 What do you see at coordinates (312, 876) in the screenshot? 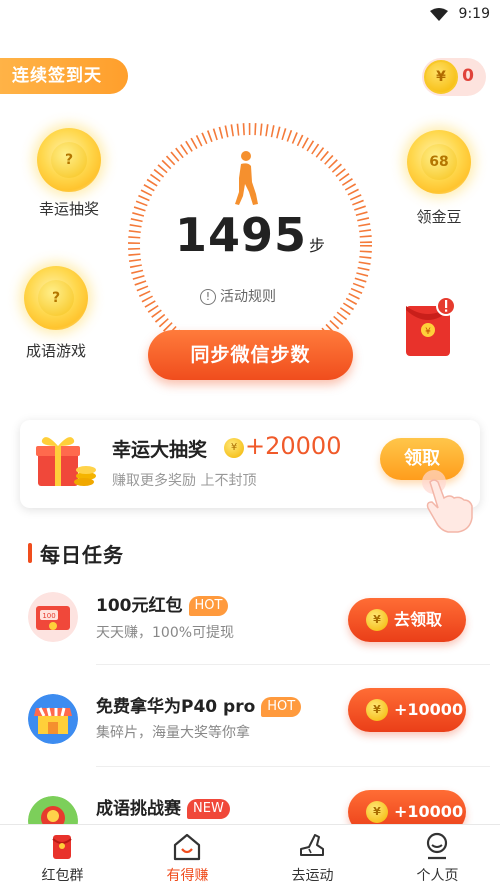
I see `tab-label: 去运动` at bounding box center [312, 876].